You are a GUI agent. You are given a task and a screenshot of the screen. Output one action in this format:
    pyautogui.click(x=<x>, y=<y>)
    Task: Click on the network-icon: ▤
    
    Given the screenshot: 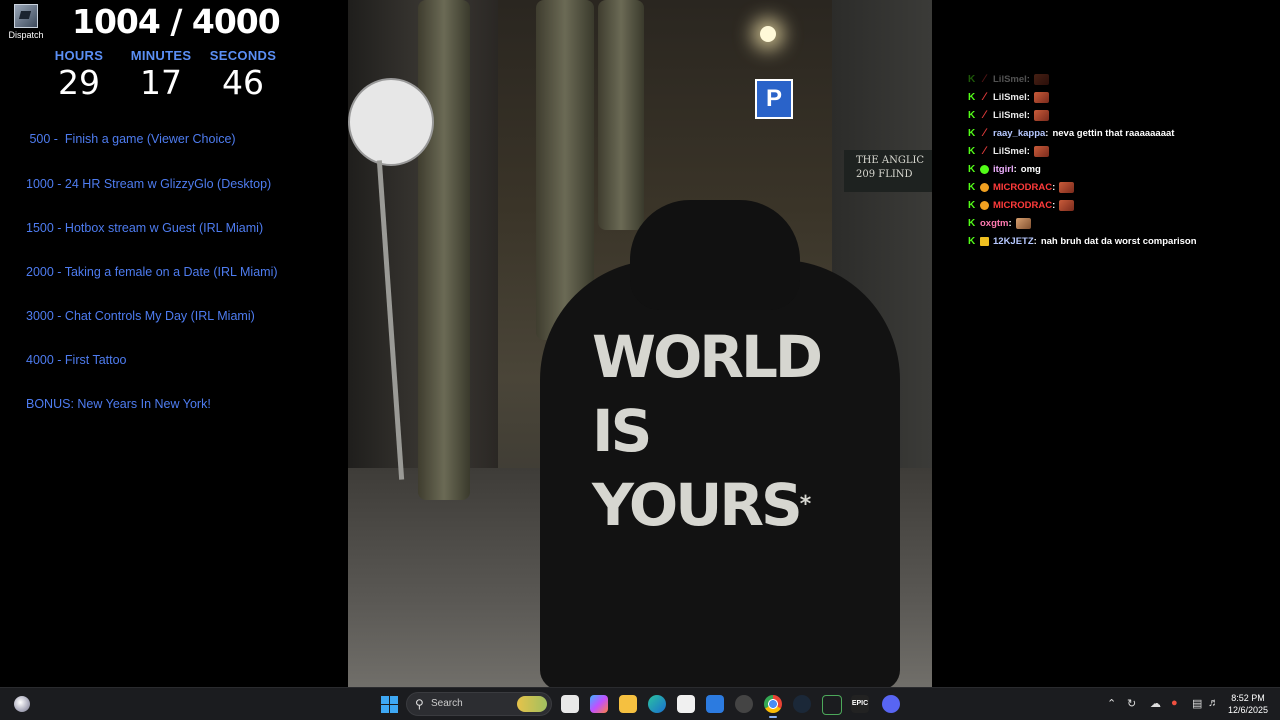 What is the action you would take?
    pyautogui.click(x=1197, y=703)
    